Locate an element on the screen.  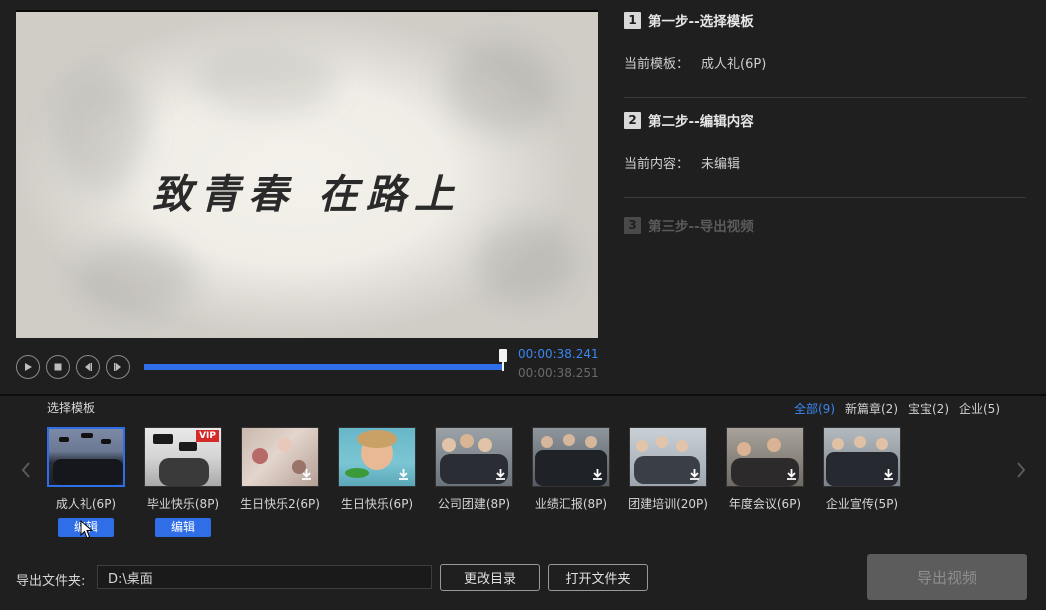
play-button is located at coordinates (28, 367).